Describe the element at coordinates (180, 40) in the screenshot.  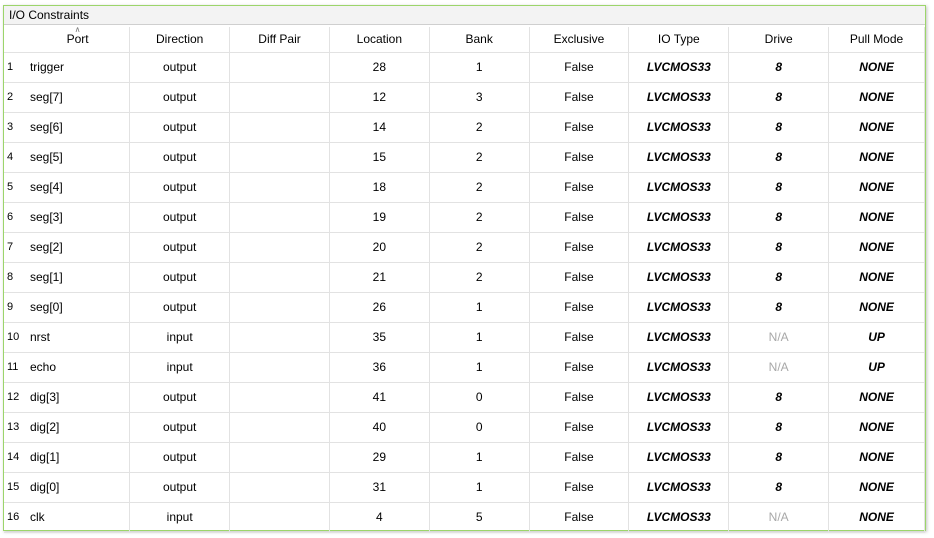
I see `column-header-direction: Direction` at that location.